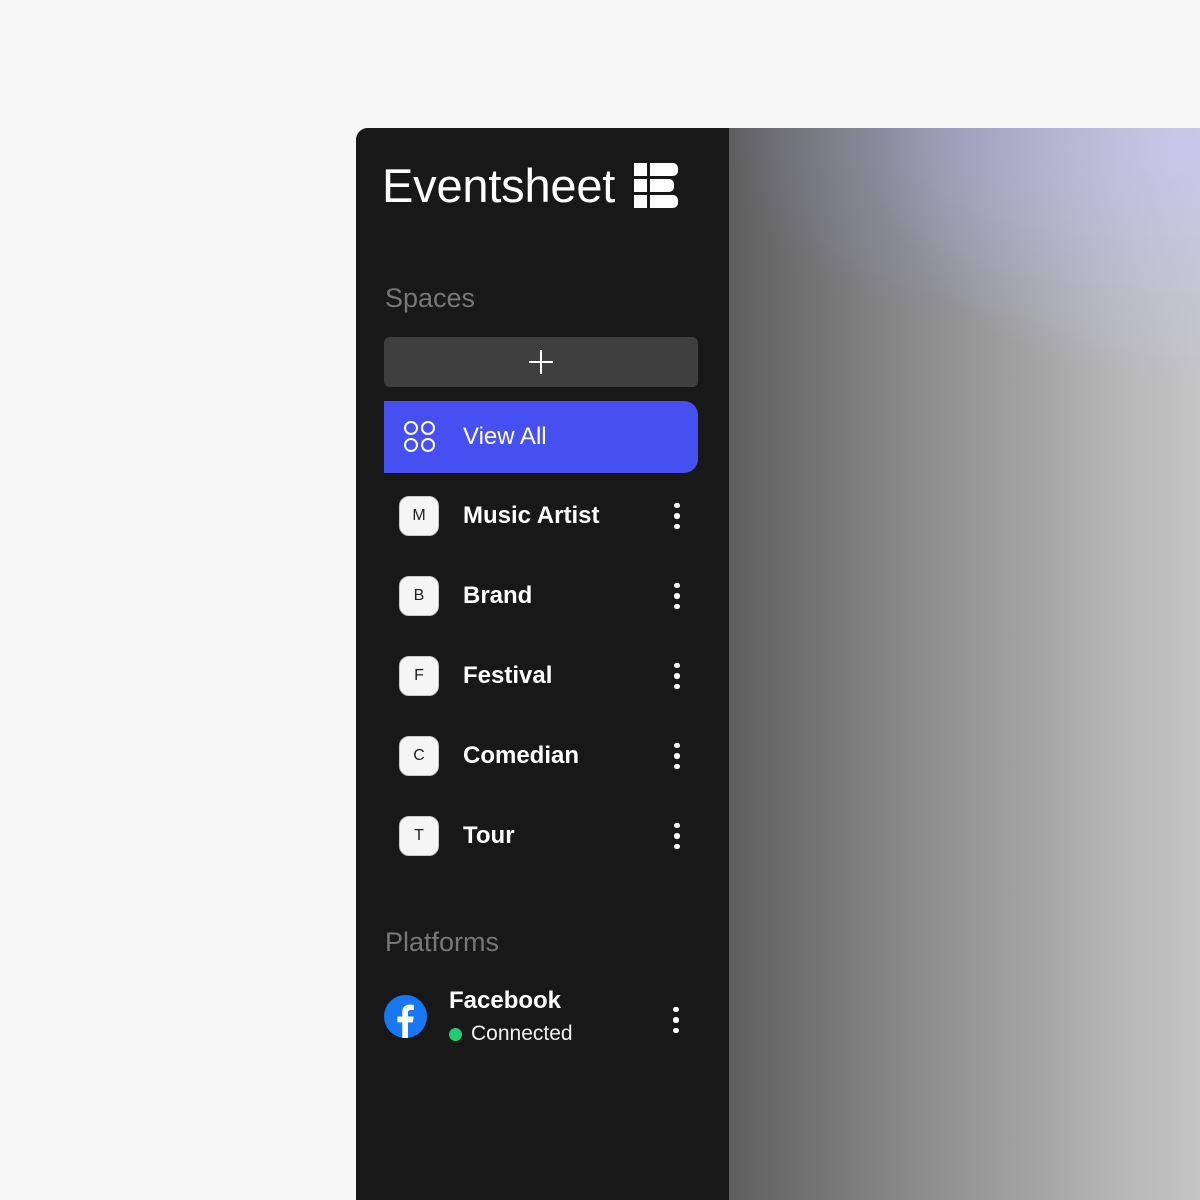 This screenshot has width=1200, height=1200. I want to click on space-label: Brand, so click(498, 595).